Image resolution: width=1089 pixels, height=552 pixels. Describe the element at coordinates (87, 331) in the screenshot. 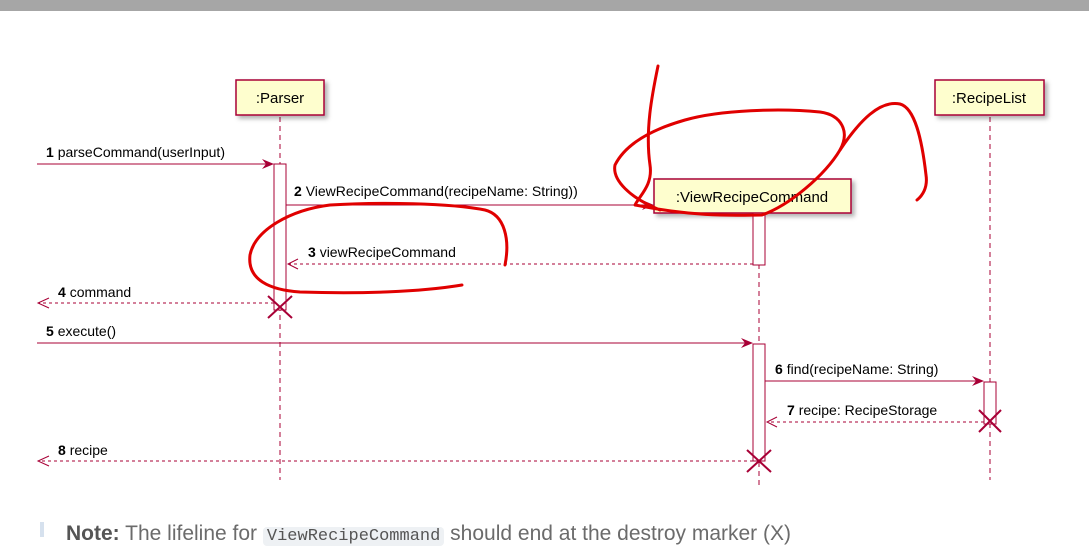

I see `message-5-label: execute()` at that location.